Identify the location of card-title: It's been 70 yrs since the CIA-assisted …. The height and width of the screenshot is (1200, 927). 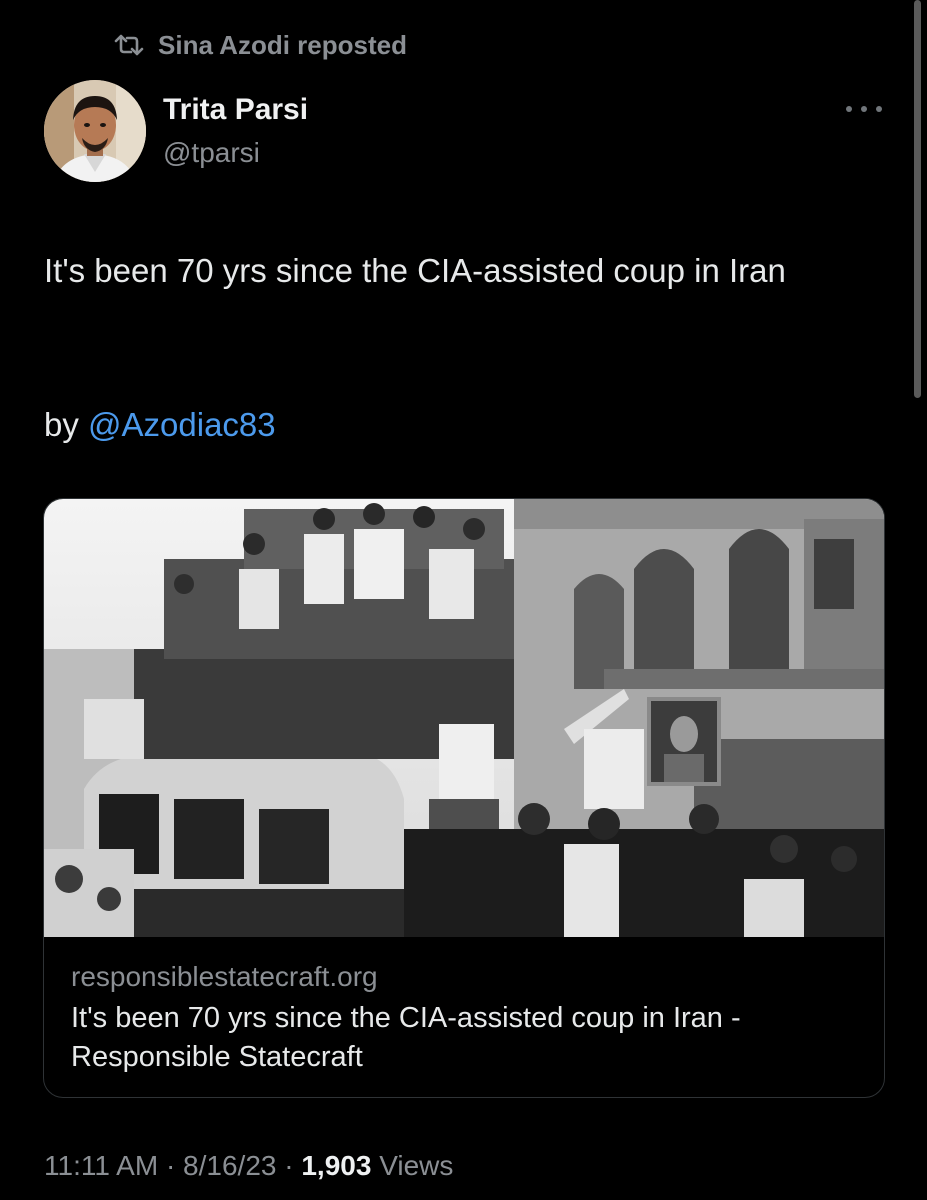
(466, 1038).